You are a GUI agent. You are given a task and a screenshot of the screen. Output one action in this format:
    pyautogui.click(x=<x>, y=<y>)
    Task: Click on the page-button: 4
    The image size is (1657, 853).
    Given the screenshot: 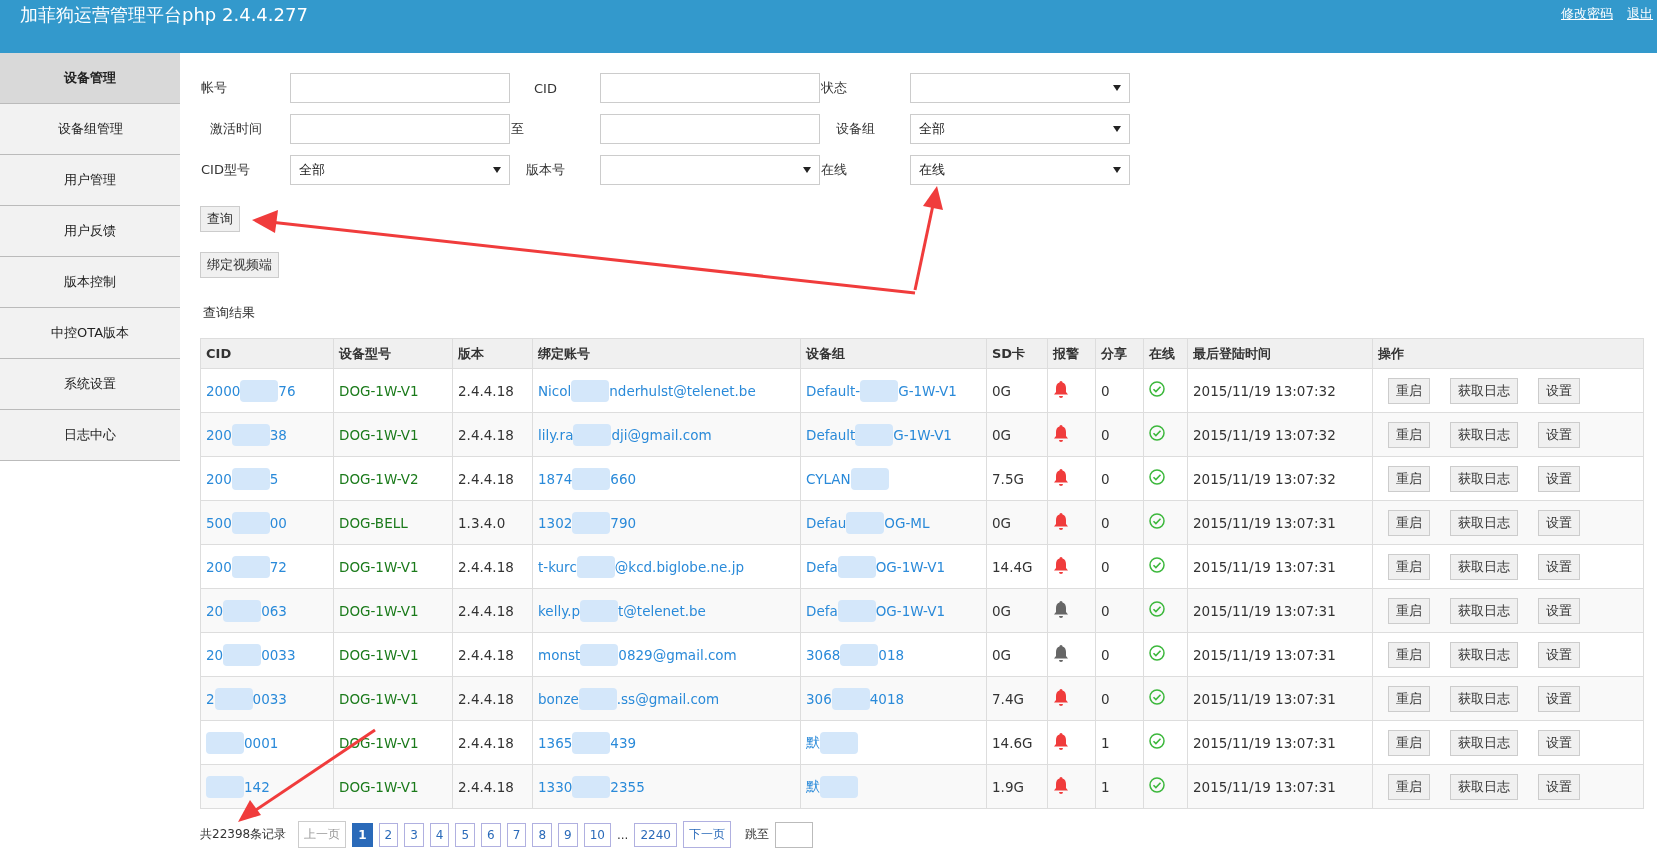 What is the action you would take?
    pyautogui.click(x=439, y=834)
    